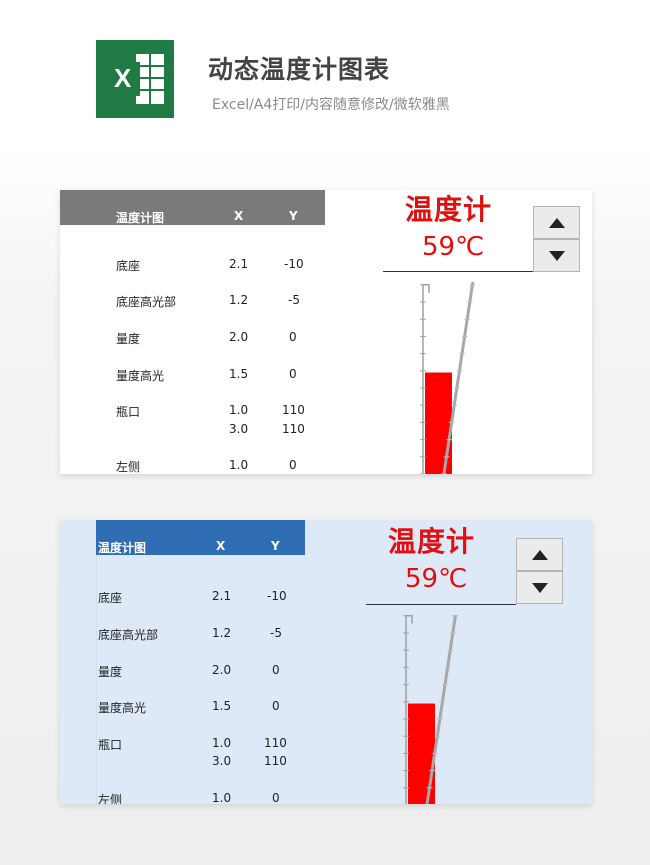  What do you see at coordinates (331, 105) in the screenshot?
I see `page-subtitle: Excel/A4打印/内容随意修改/微软雅黑` at bounding box center [331, 105].